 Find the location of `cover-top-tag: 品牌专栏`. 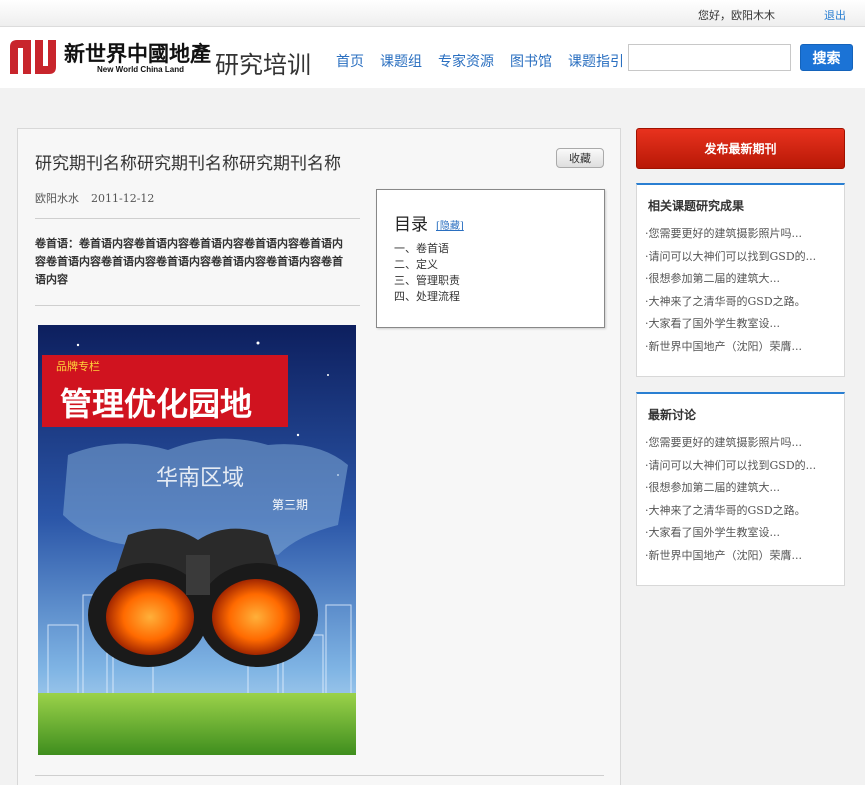

cover-top-tag: 品牌专栏 is located at coordinates (78, 366).